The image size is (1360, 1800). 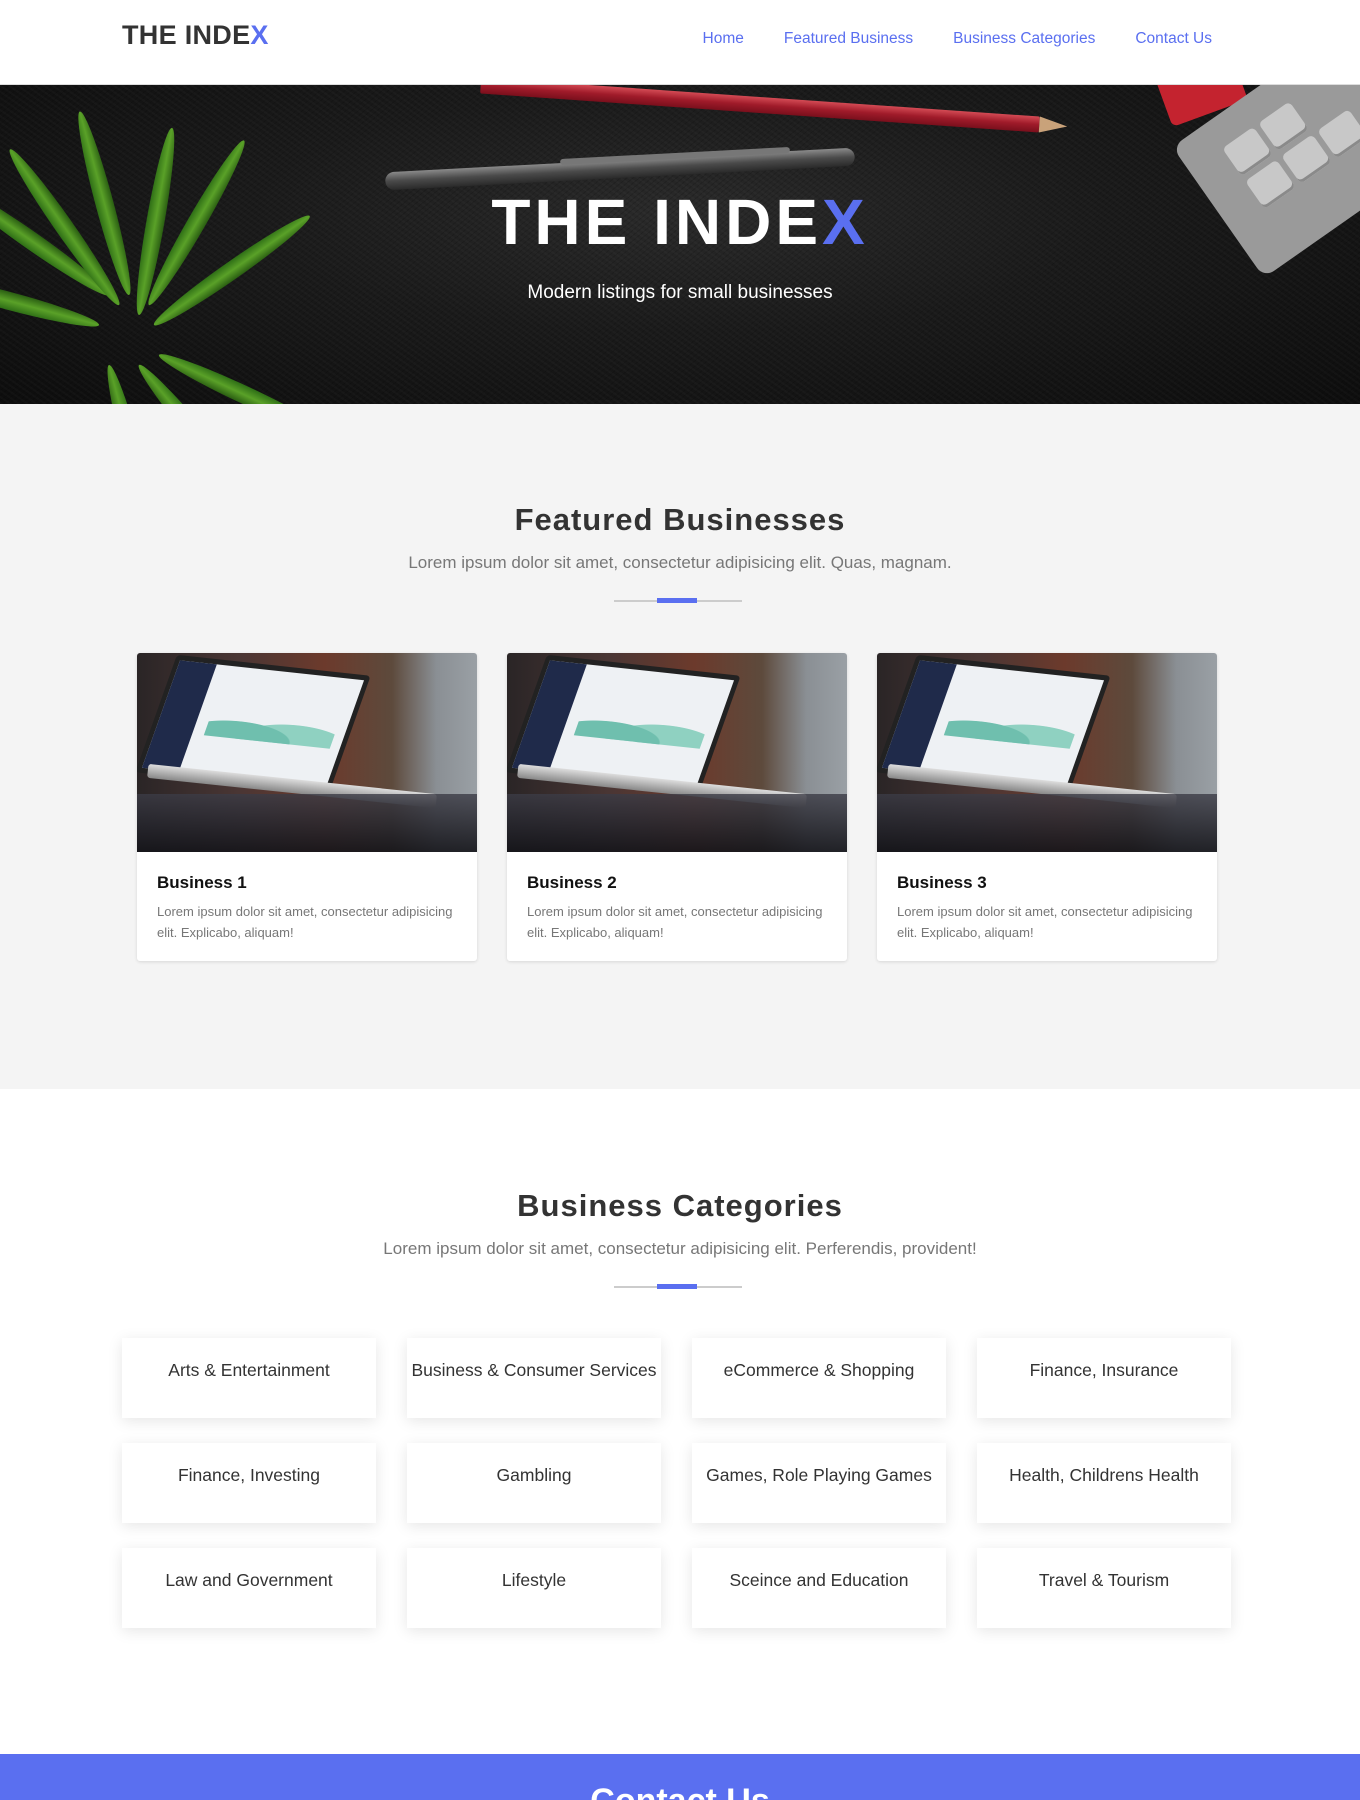 I want to click on nav-link-home: Home, so click(x=723, y=39).